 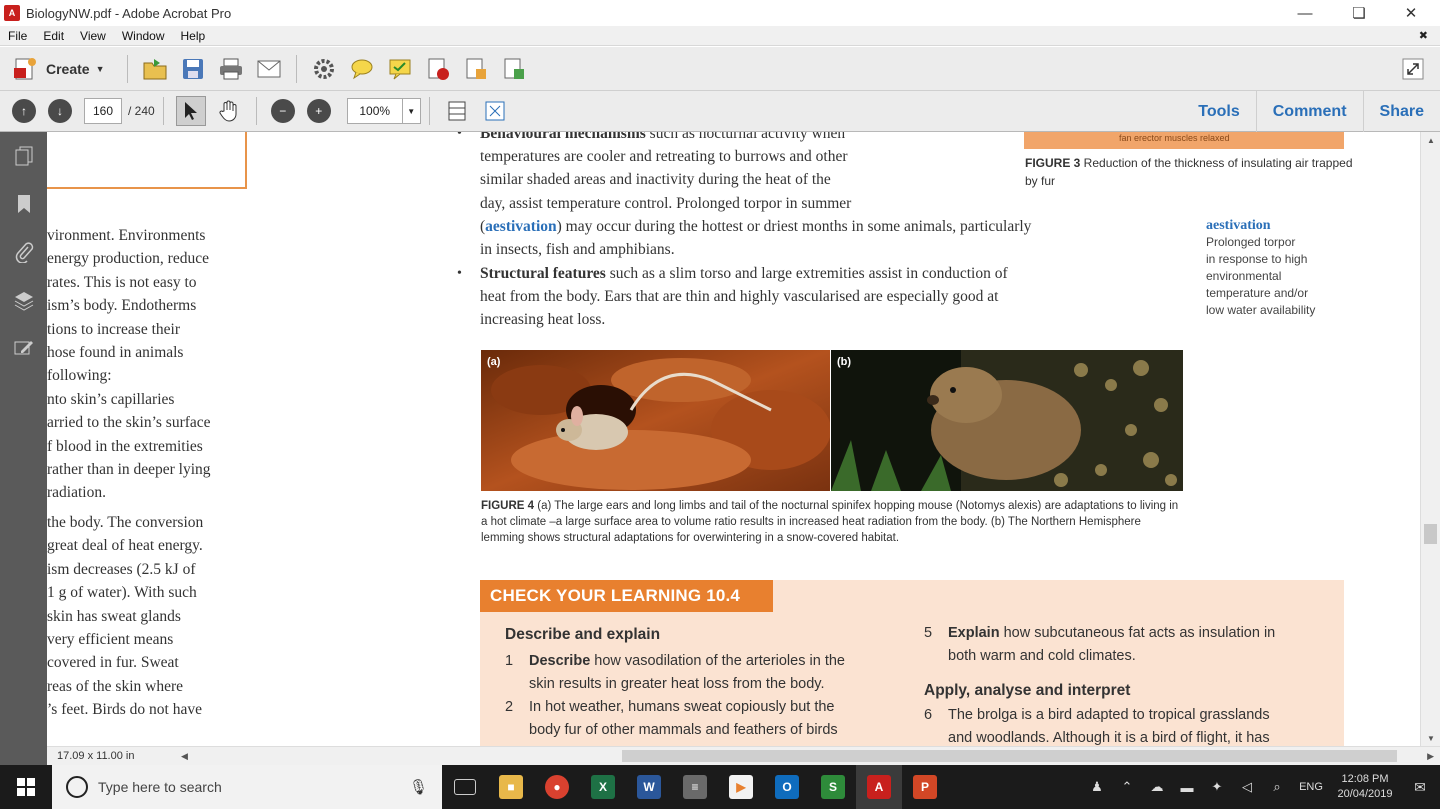 What do you see at coordinates (438, 69) in the screenshot?
I see `reduce-size-button` at bounding box center [438, 69].